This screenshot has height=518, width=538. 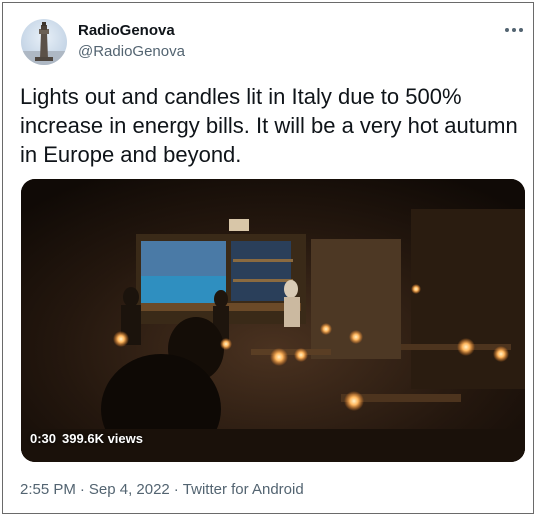 I want to click on avatar, so click(x=44, y=42).